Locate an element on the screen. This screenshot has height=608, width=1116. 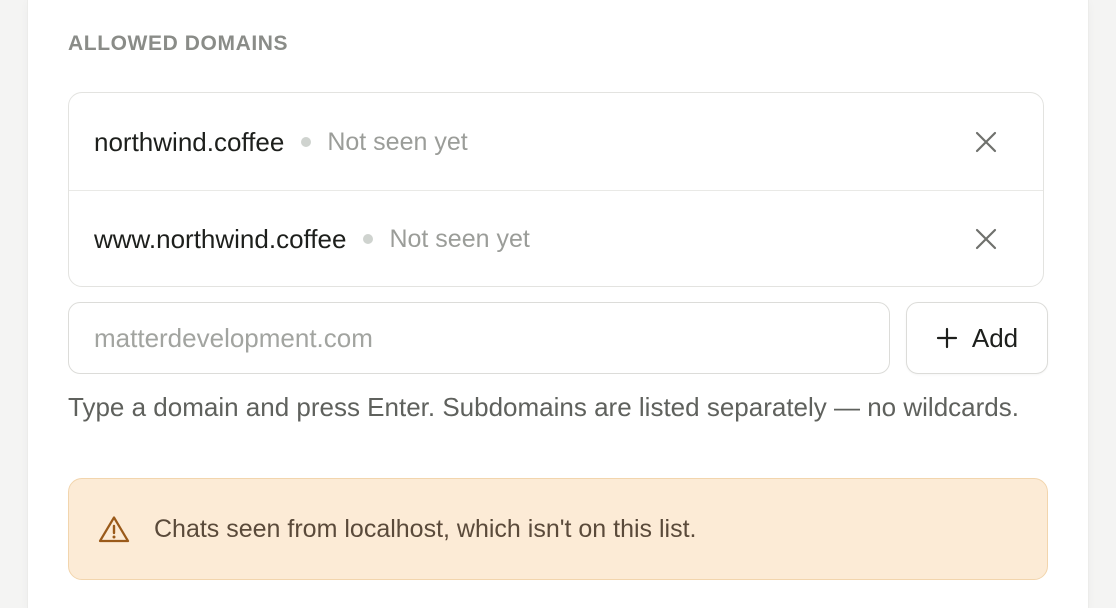
domain-row: www.northwind.coffee Not seen yet is located at coordinates (556, 238).